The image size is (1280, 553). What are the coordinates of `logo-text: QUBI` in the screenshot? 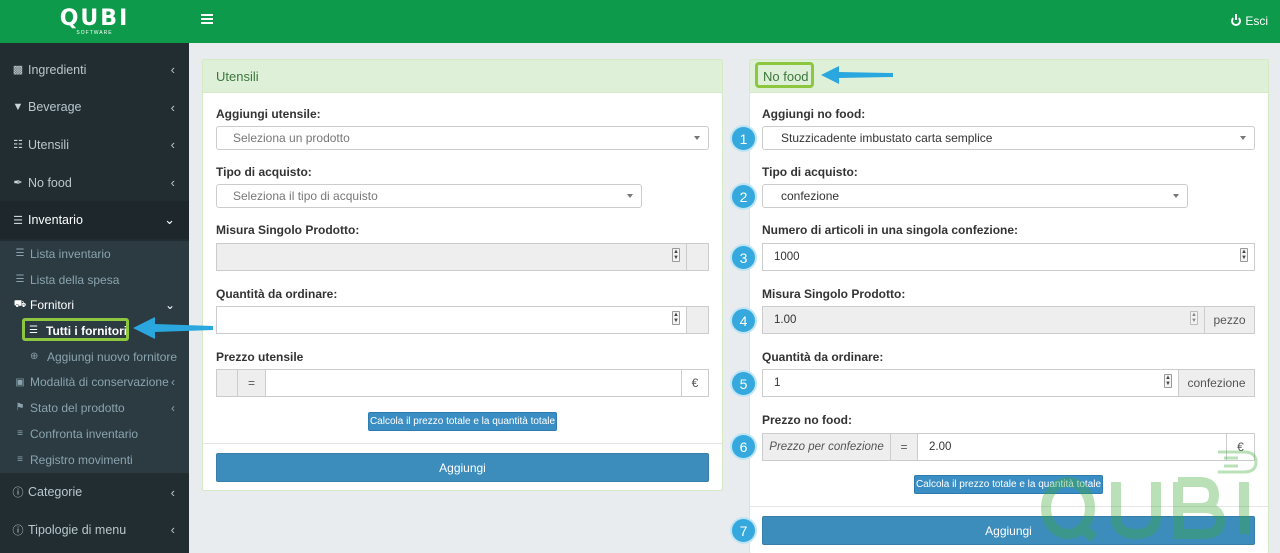 It's located at (94, 18).